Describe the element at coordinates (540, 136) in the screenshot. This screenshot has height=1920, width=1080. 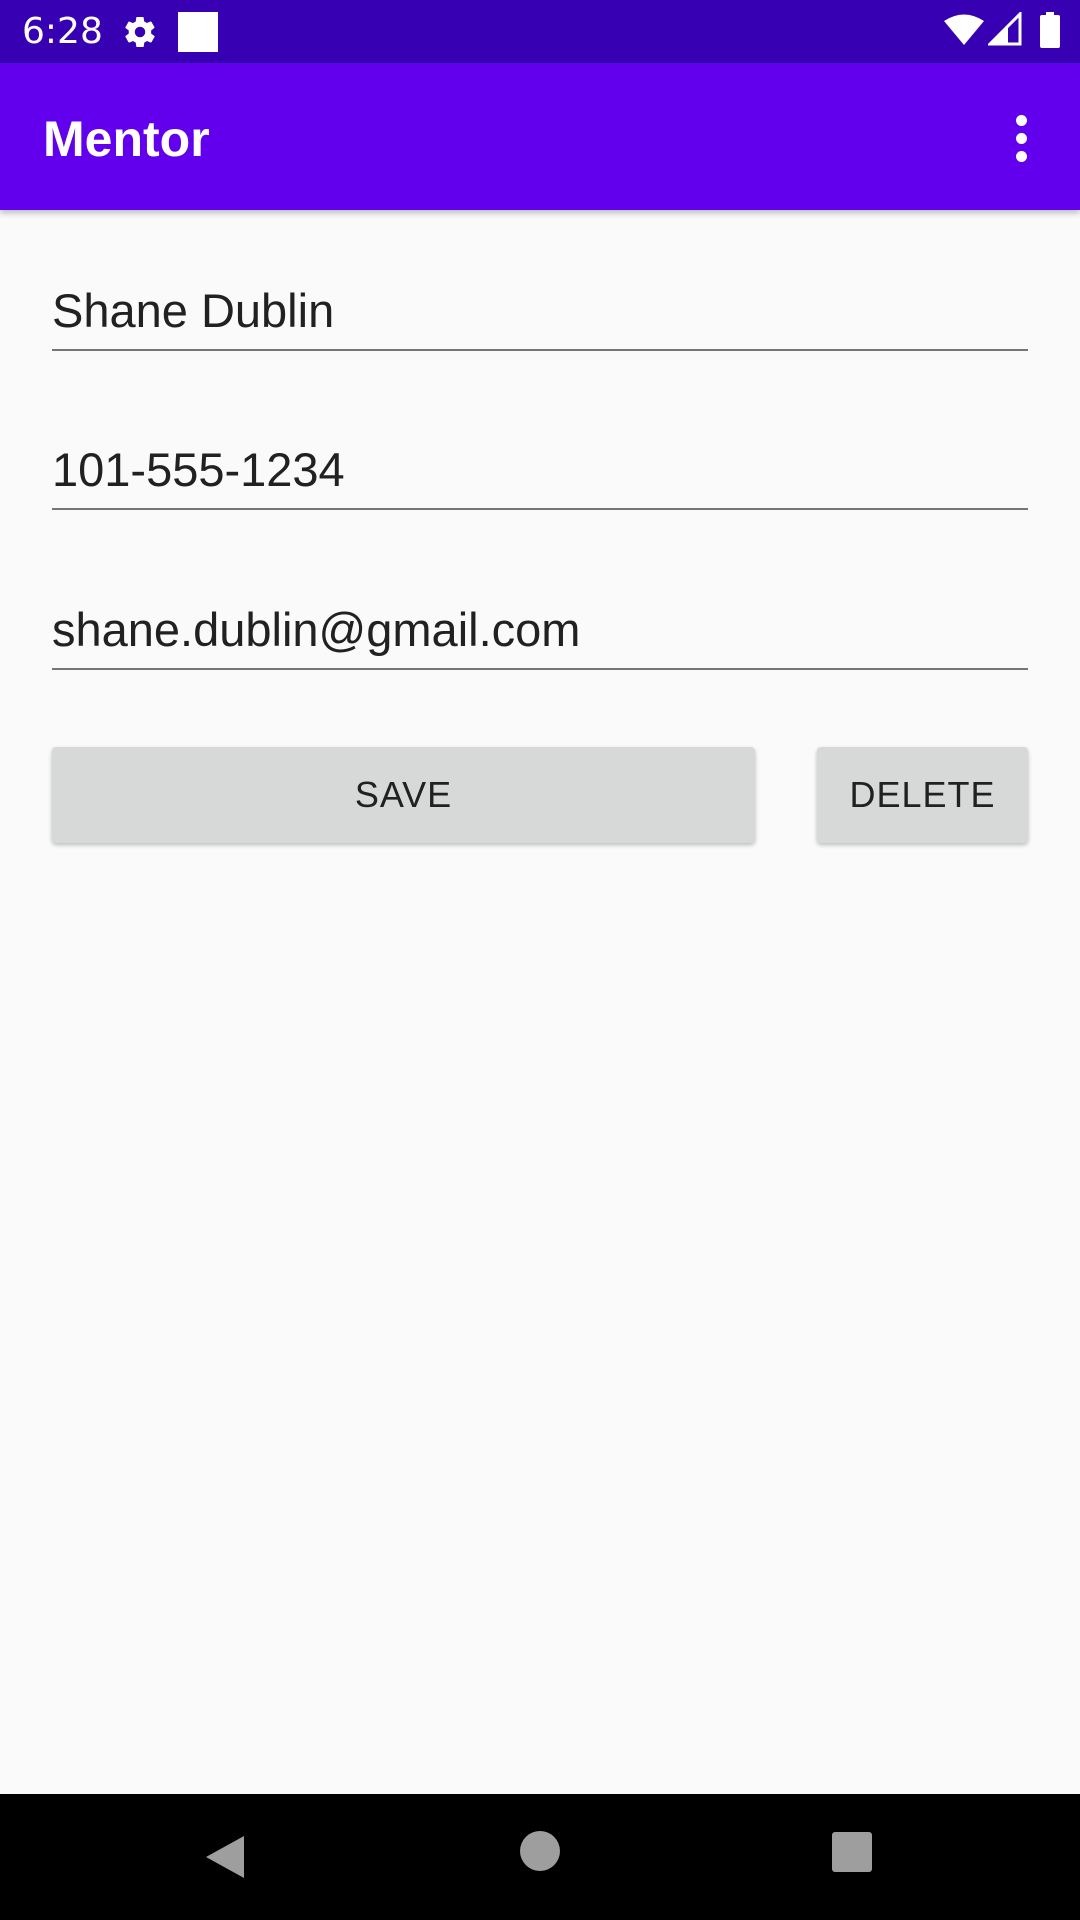
I see `app-bar: Mentor` at that location.